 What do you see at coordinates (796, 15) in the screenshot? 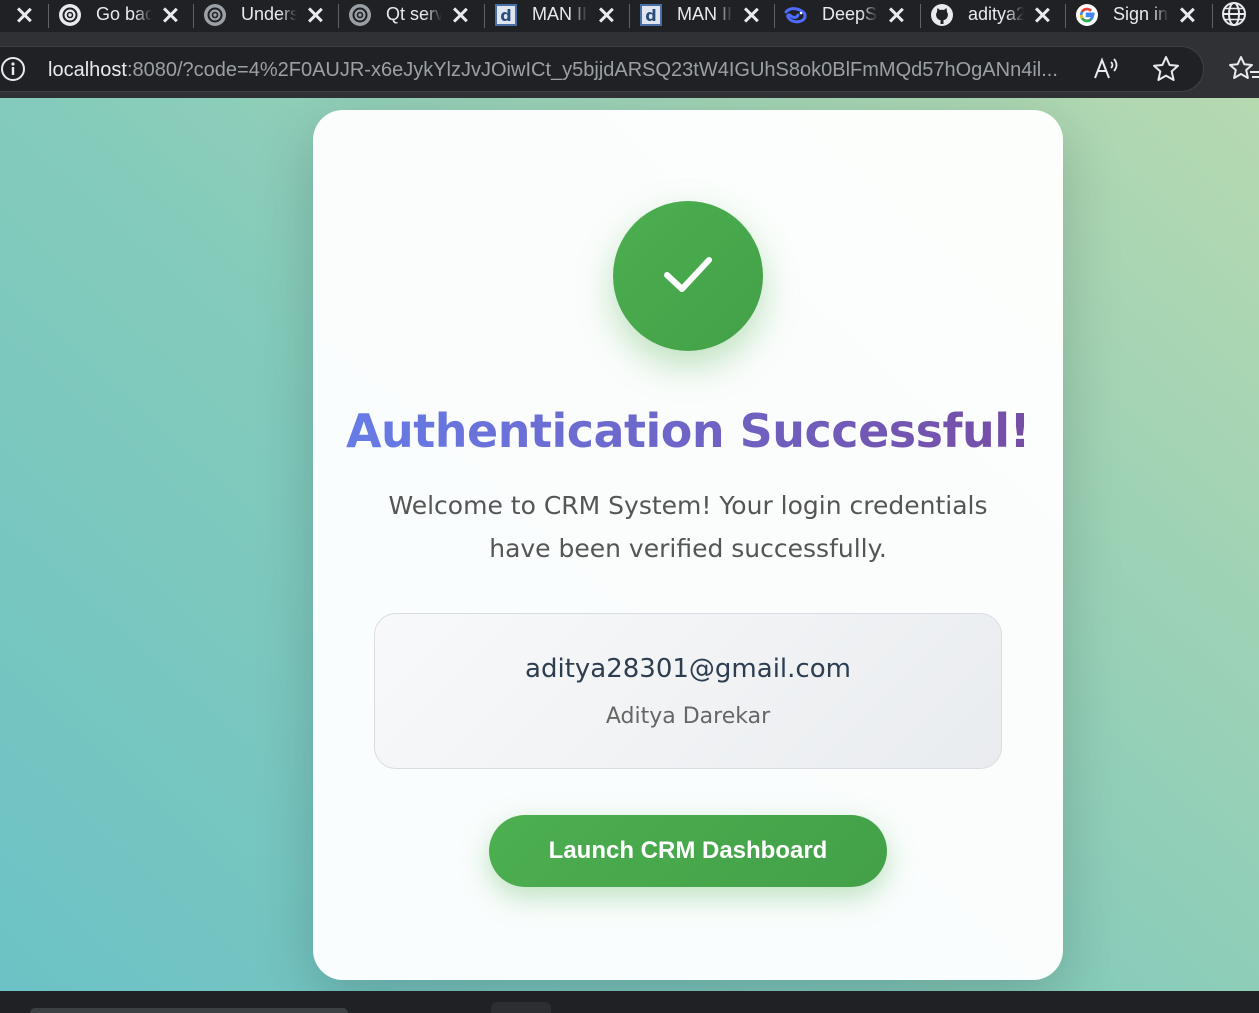
I see `deepseek-icon` at bounding box center [796, 15].